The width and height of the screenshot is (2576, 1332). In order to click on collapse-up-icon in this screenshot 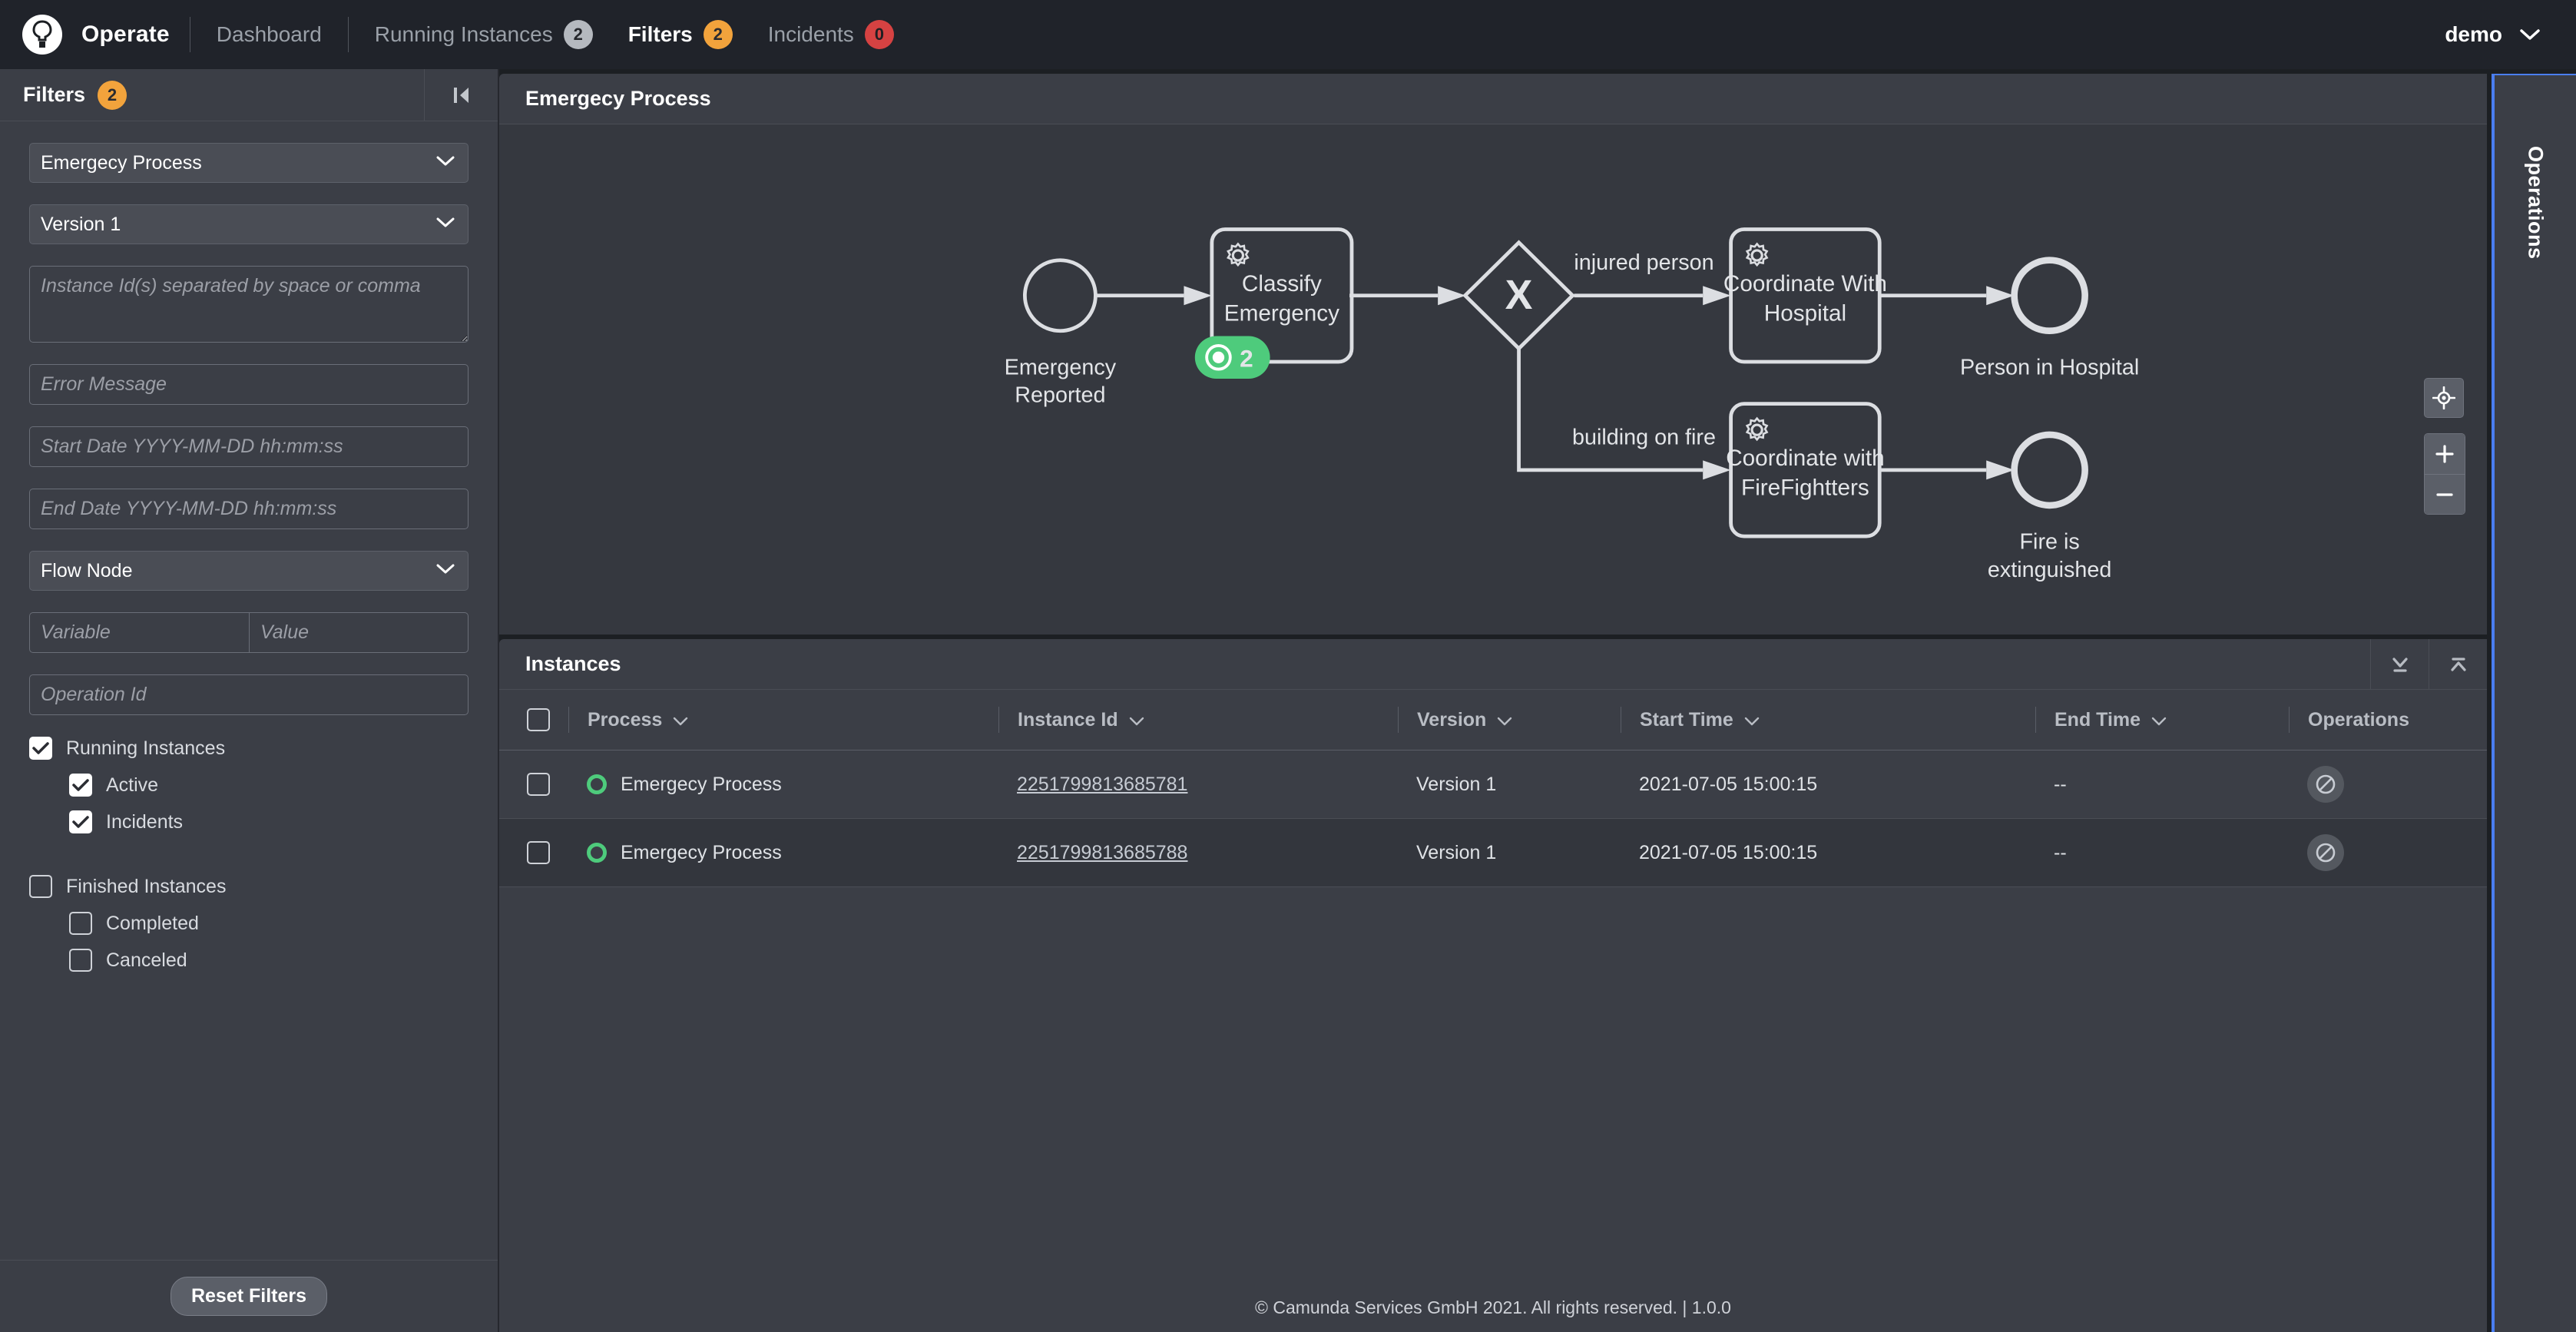, I will do `click(2458, 664)`.